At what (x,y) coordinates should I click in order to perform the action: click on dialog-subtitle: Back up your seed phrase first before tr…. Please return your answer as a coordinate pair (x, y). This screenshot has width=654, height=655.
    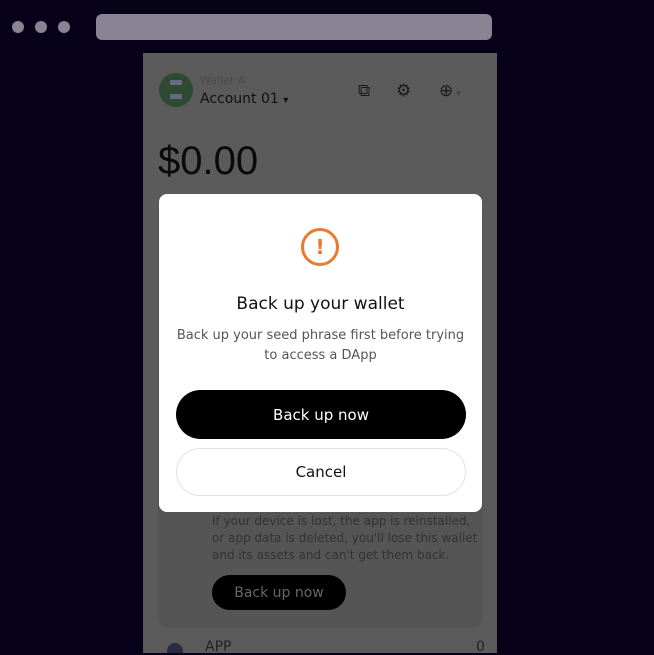
    Looking at the image, I should click on (320, 345).